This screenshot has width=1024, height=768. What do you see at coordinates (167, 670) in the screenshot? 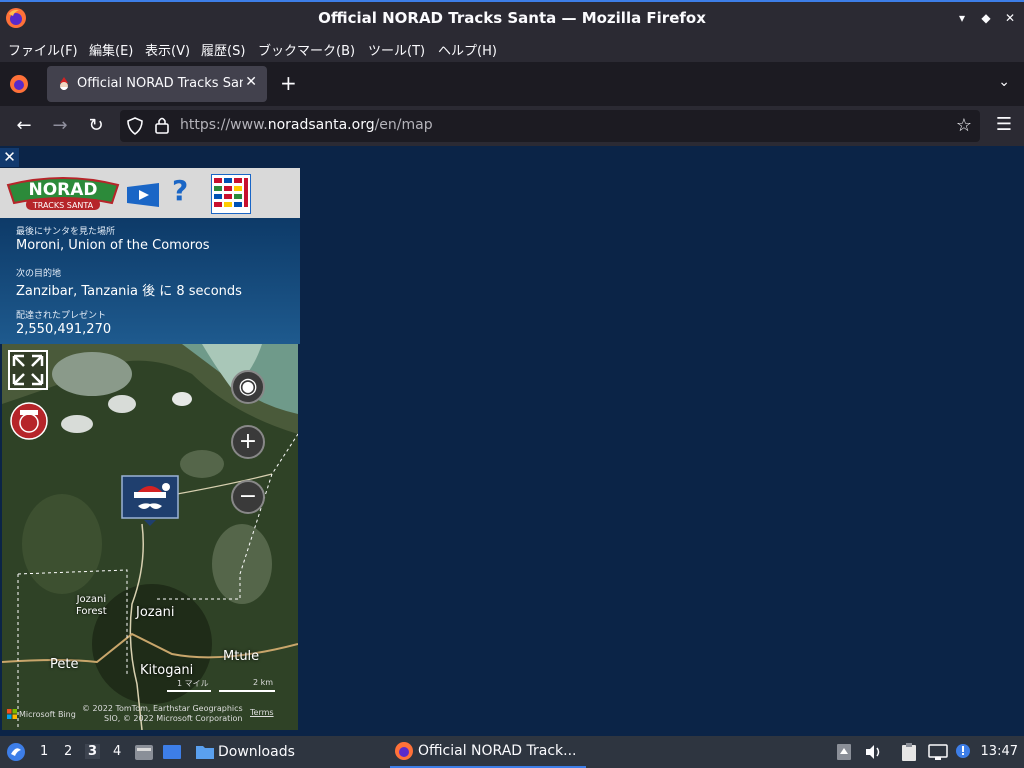
I see `map-label-kitogani: Kitogani` at bounding box center [167, 670].